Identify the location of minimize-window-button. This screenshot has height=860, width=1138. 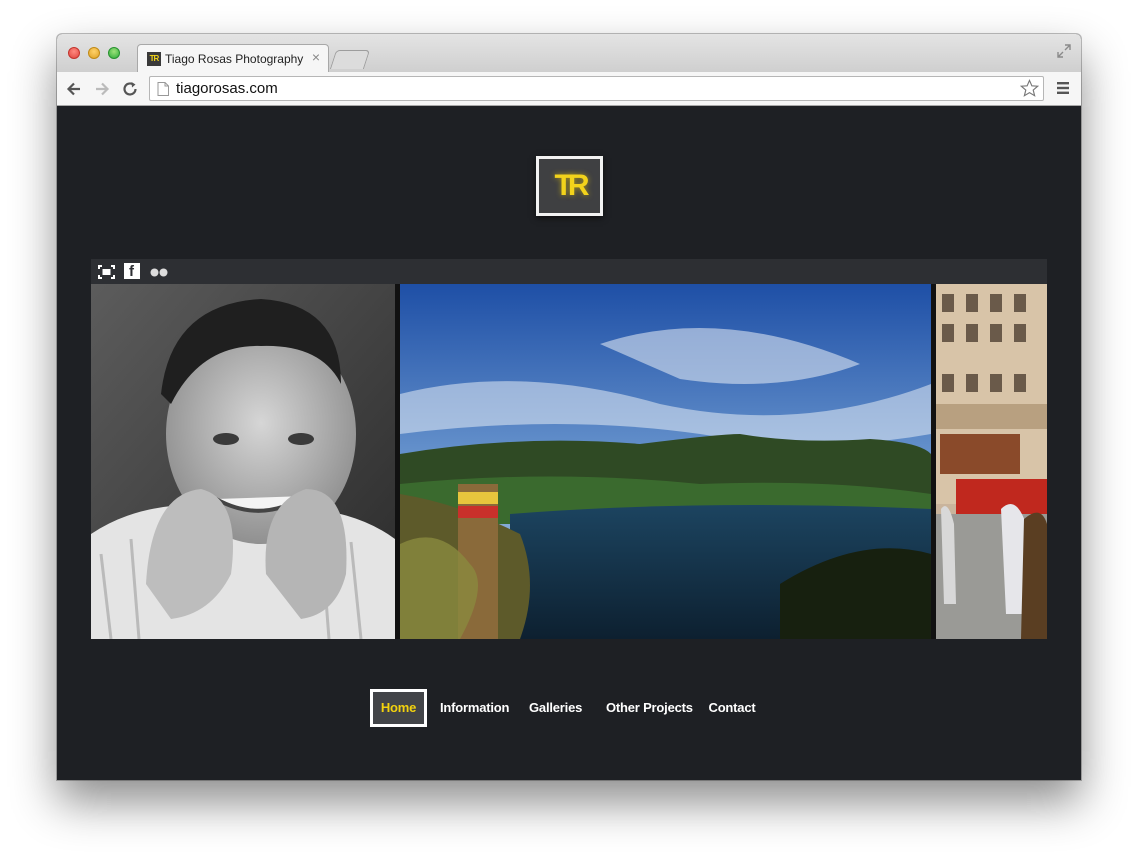
(94, 53).